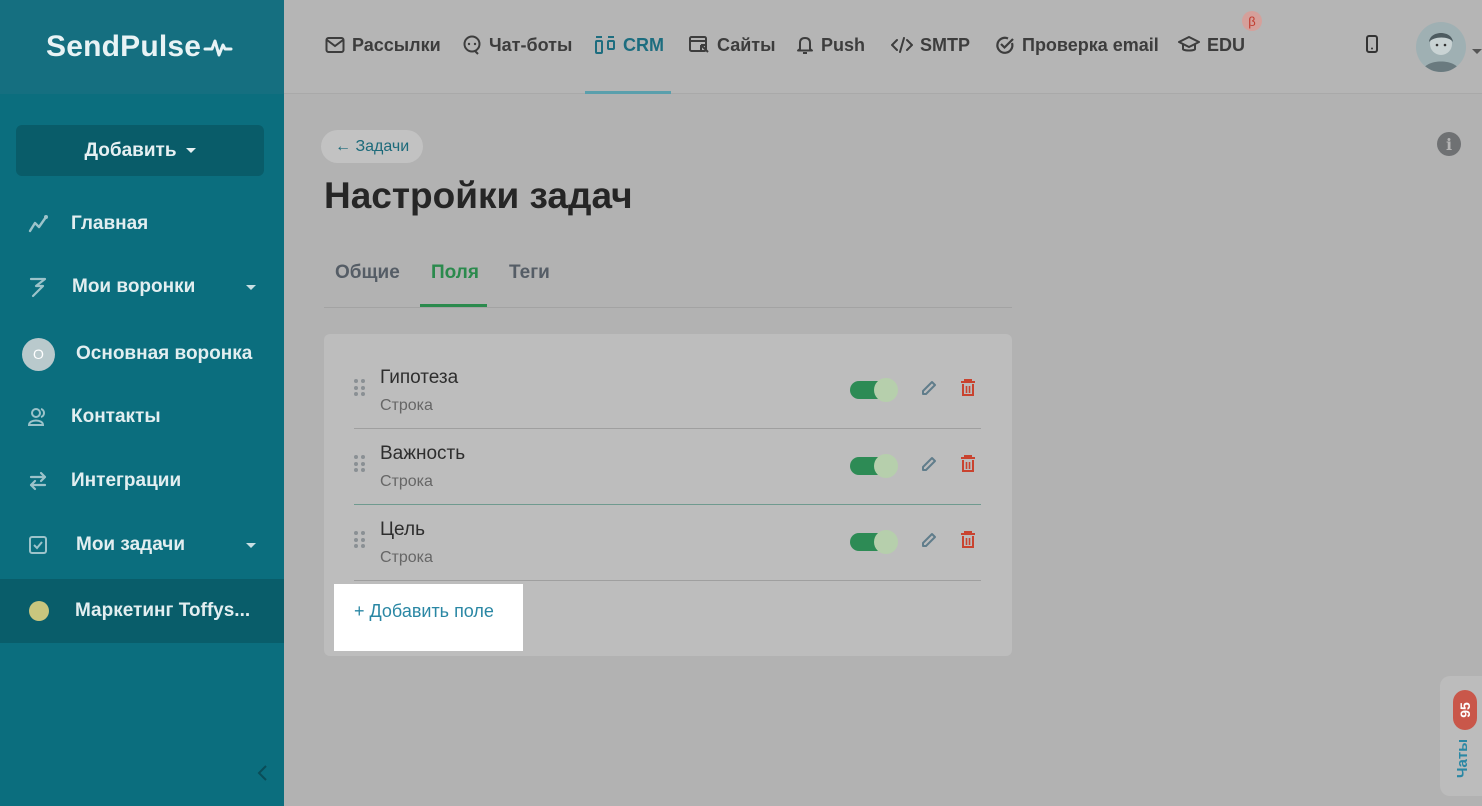  Describe the element at coordinates (116, 416) in the screenshot. I see `sidebar-item-label: Контакты` at that location.